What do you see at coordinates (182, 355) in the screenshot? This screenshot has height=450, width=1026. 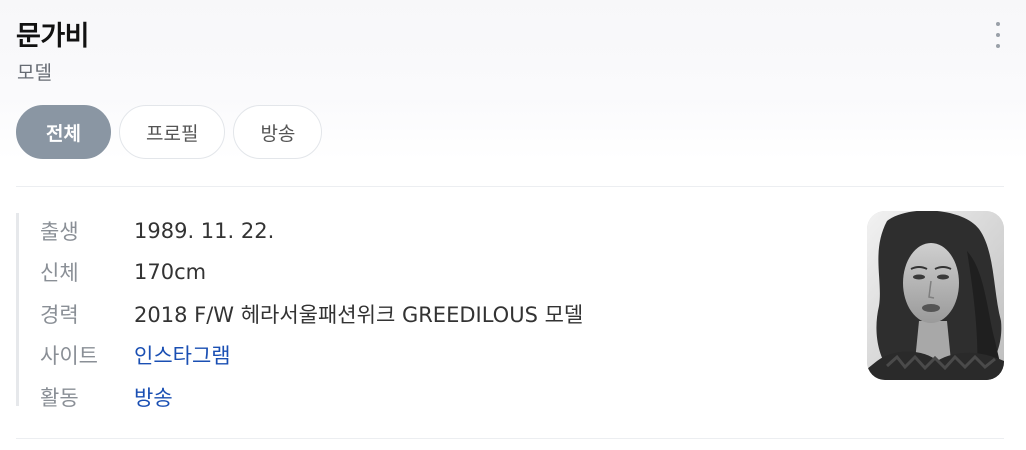 I see `instagram-link: 인스타그램` at bounding box center [182, 355].